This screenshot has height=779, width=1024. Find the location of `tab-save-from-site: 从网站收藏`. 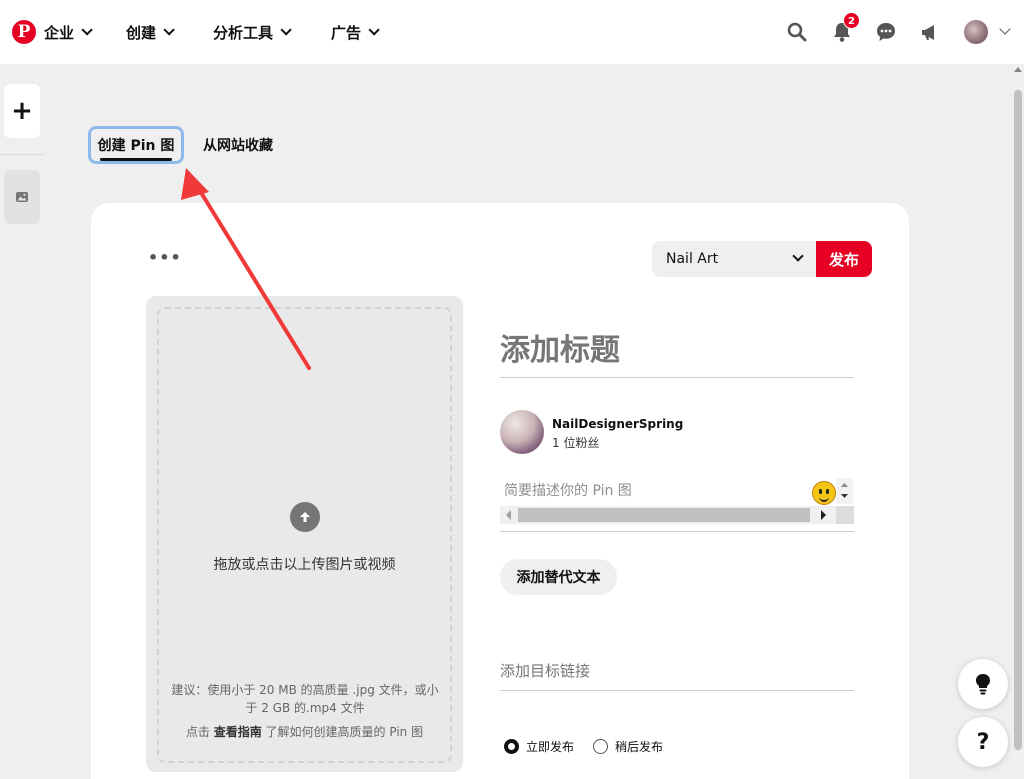

tab-save-from-site: 从网站收藏 is located at coordinates (238, 145).